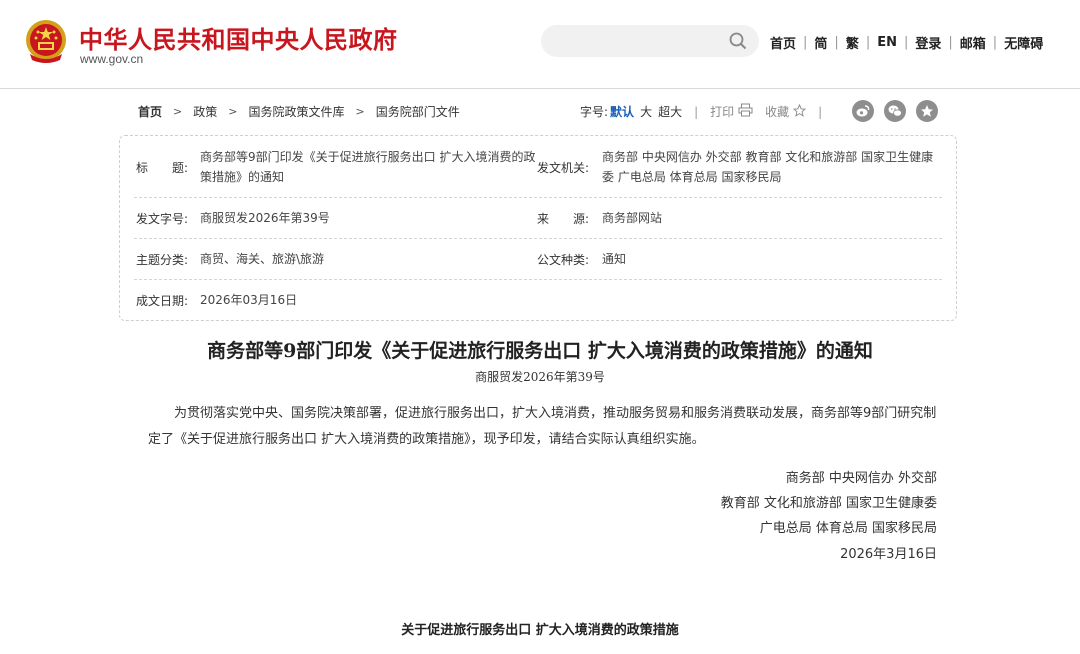  What do you see at coordinates (777, 111) in the screenshot?
I see `favorite-button: 收藏` at bounding box center [777, 111].